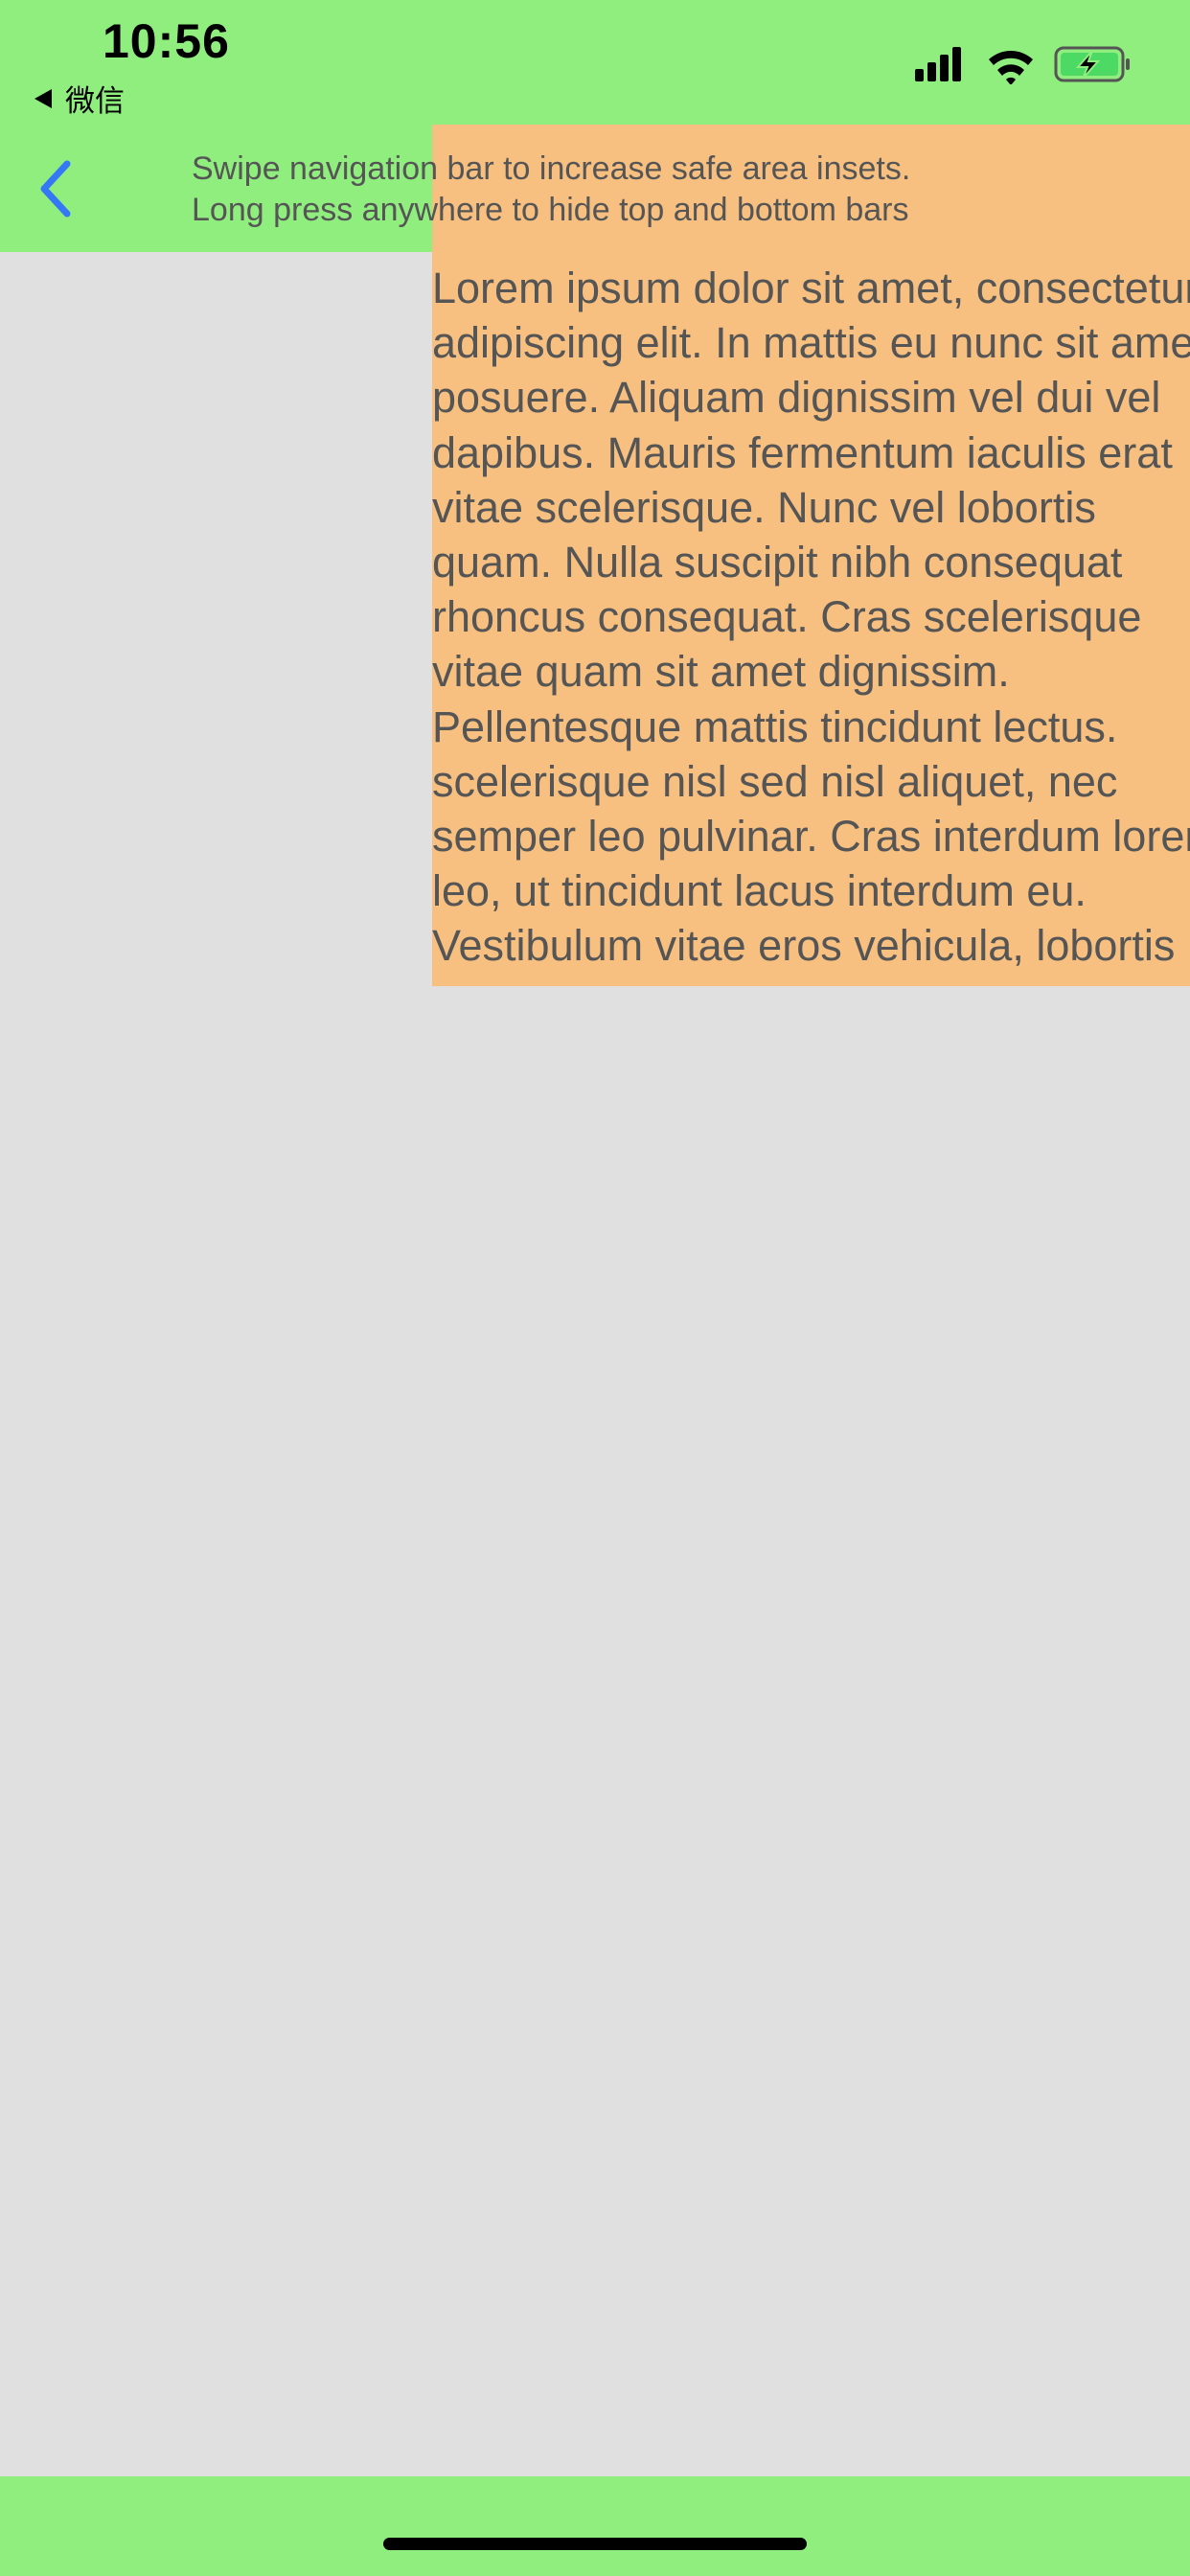 The width and height of the screenshot is (1190, 2576). Describe the element at coordinates (787, 617) in the screenshot. I see `text-line: rhoncus consequat. Cras scelerisque` at that location.